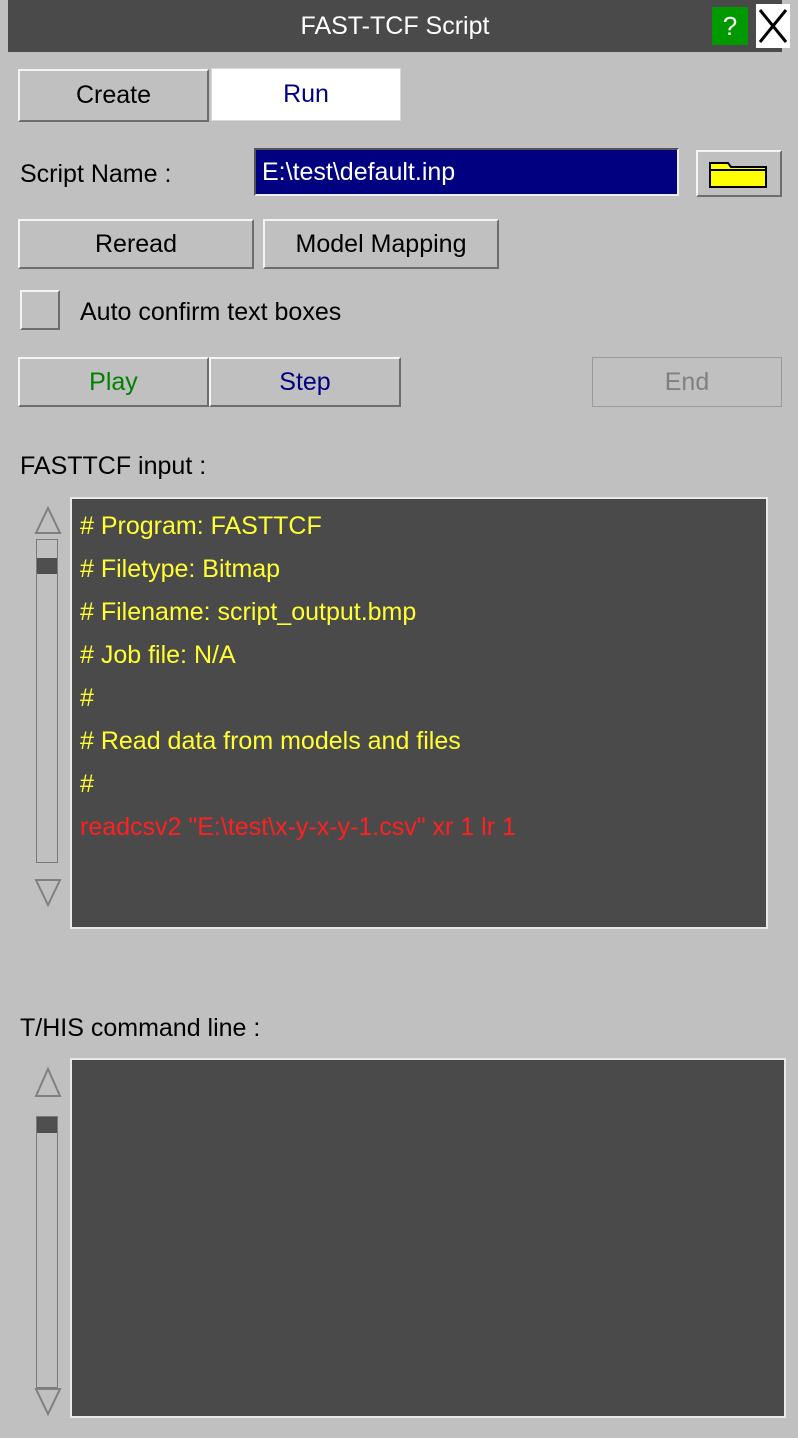  I want to click on close-button, so click(773, 26).